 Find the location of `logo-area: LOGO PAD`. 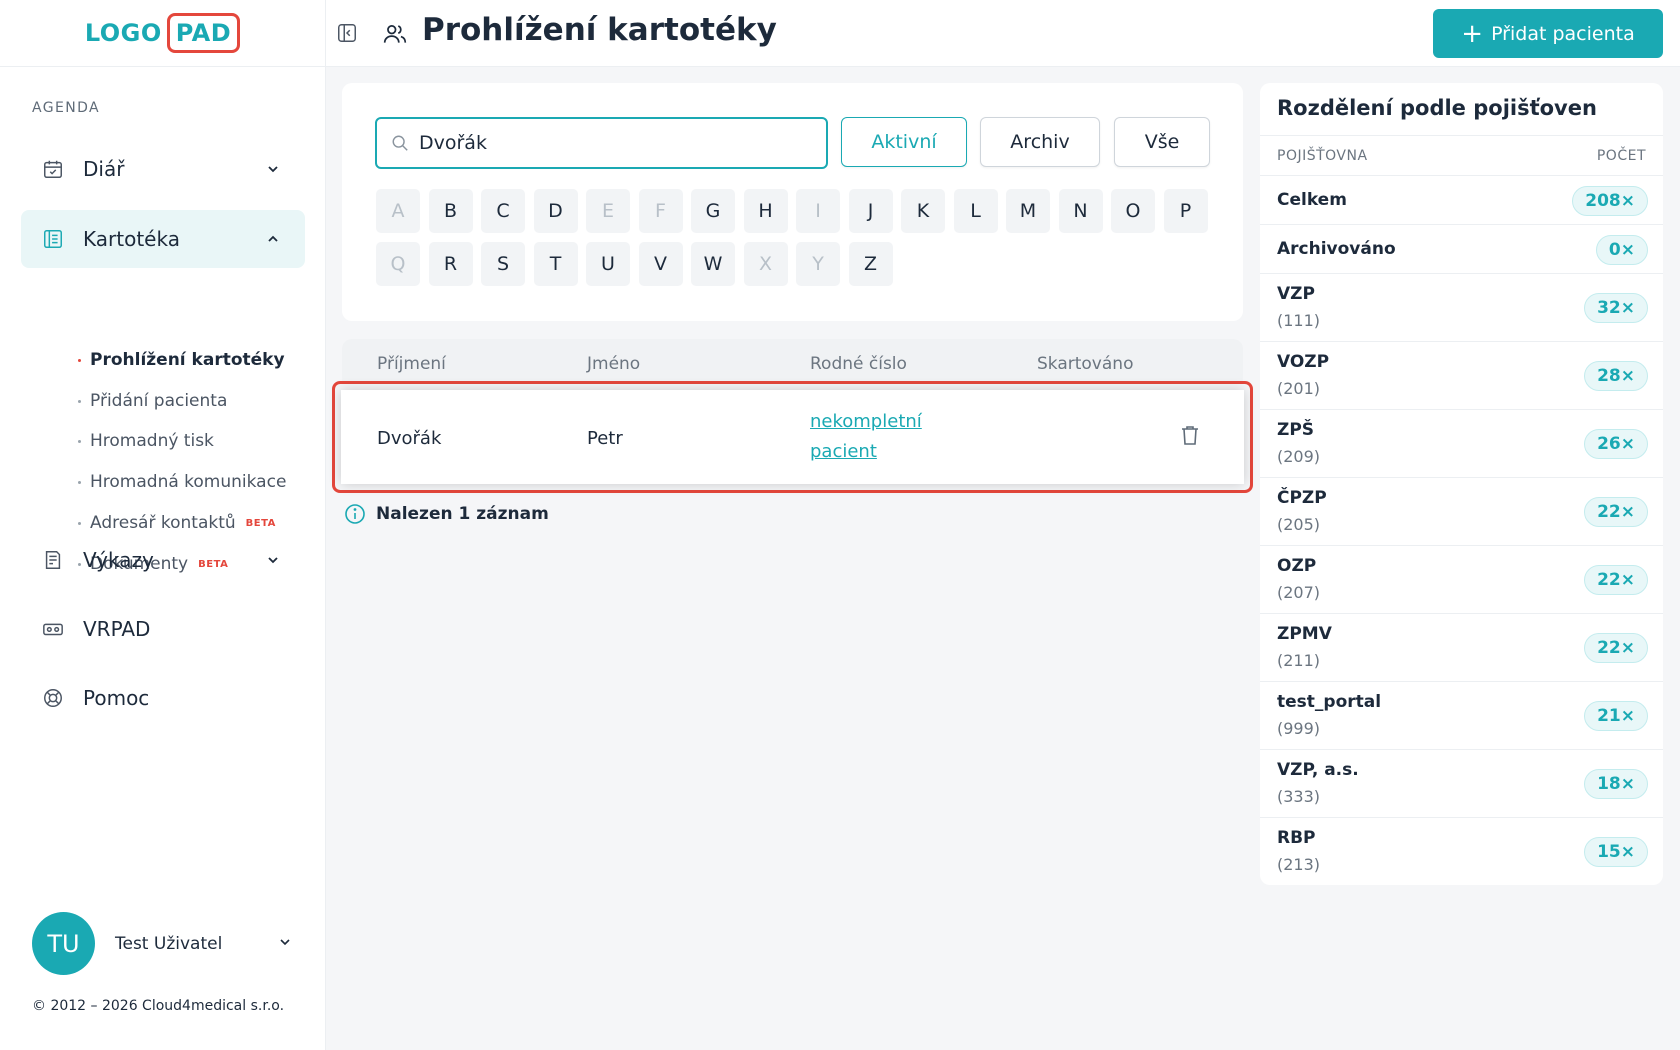

logo-area: LOGO PAD is located at coordinates (162, 33).